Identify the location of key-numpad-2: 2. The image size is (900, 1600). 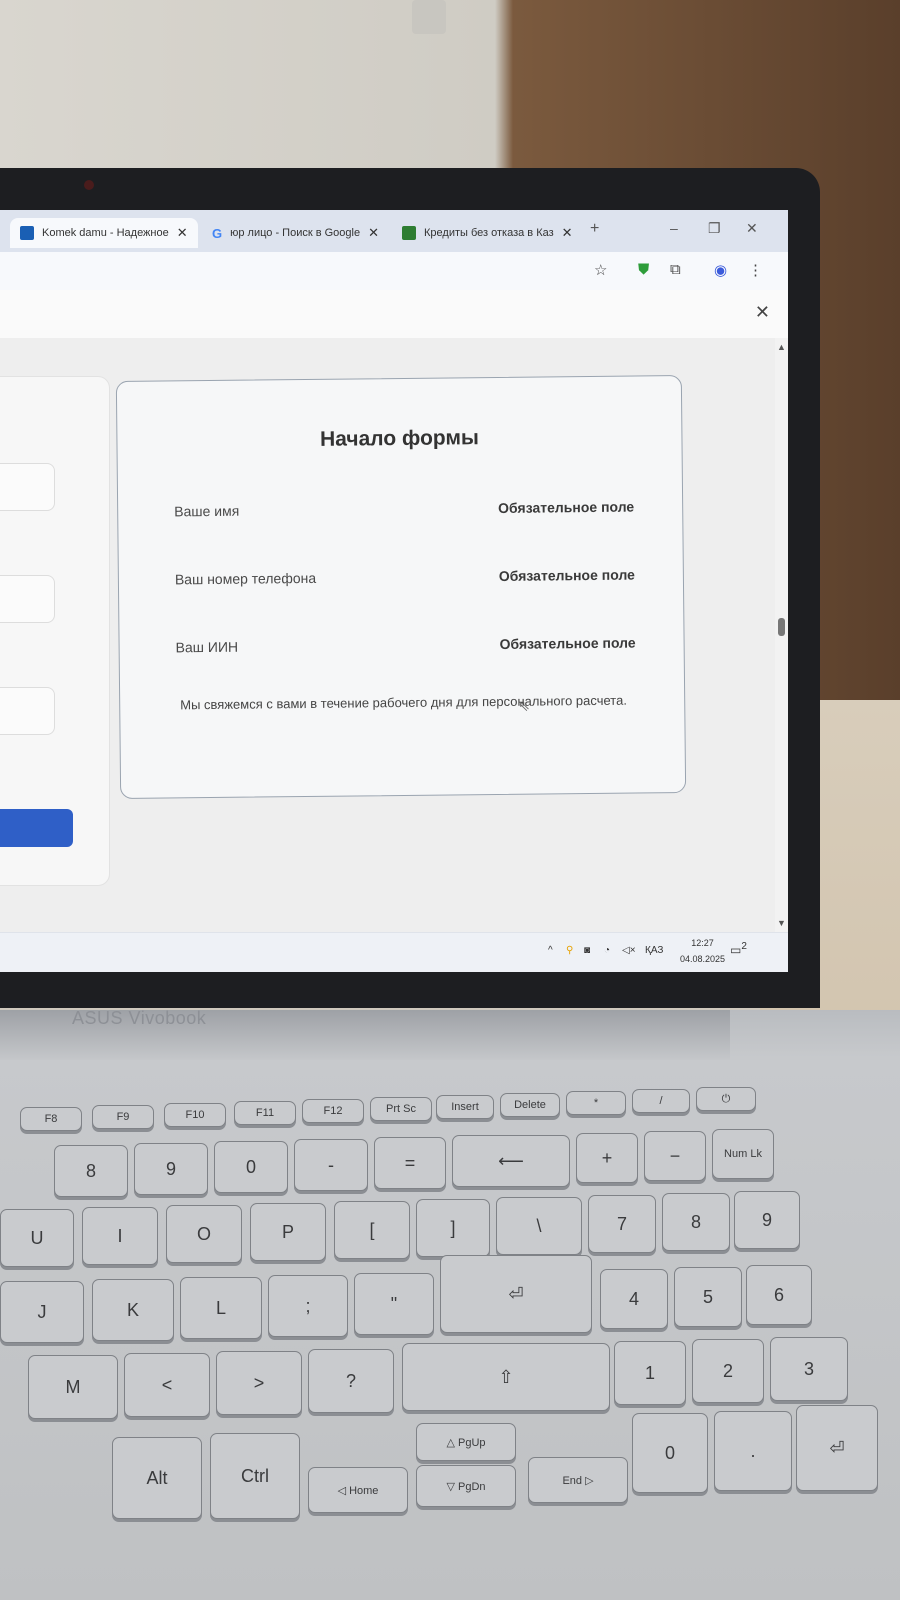
(728, 1371).